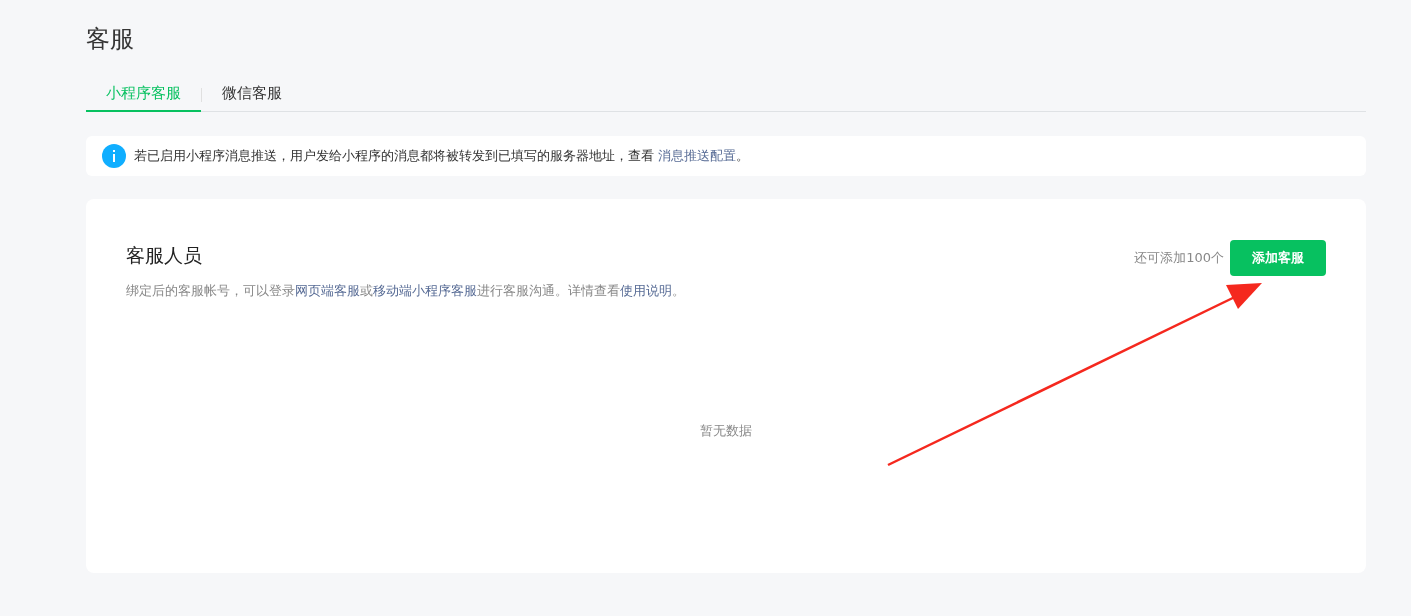  Describe the element at coordinates (164, 255) in the screenshot. I see `section-title: 客服人员` at that location.